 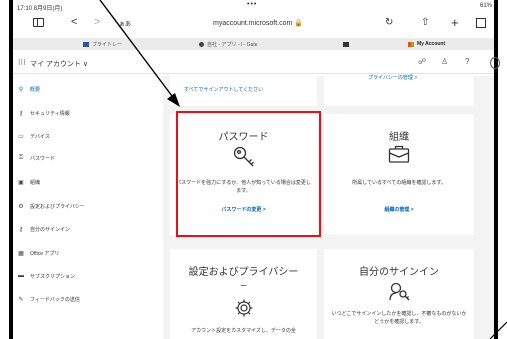 What do you see at coordinates (243, 272) in the screenshot?
I see `card-title: 設定およびプライバシー` at bounding box center [243, 272].